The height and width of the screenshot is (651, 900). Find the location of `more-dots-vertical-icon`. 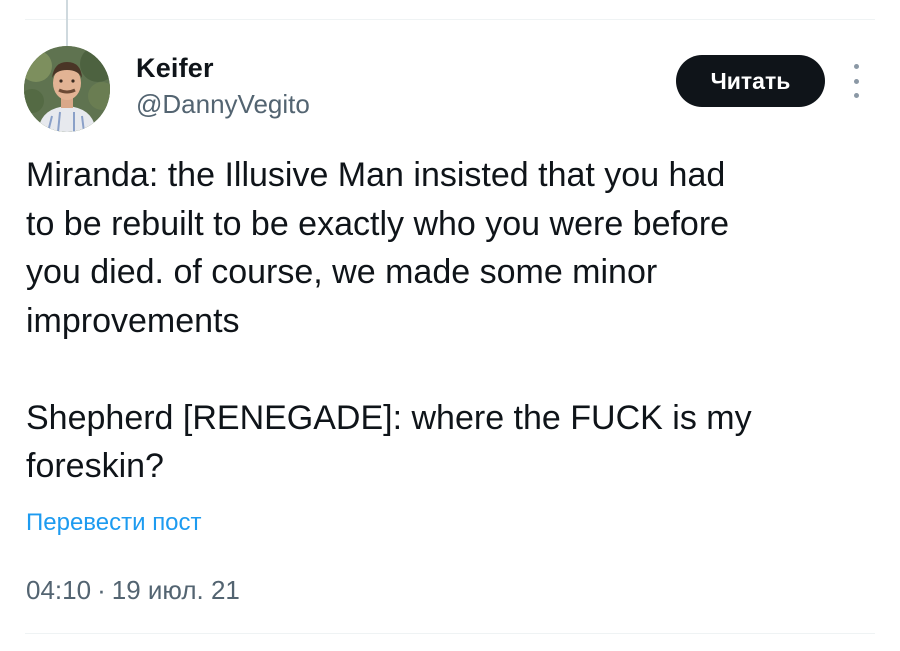

more-dots-vertical-icon is located at coordinates (856, 81).